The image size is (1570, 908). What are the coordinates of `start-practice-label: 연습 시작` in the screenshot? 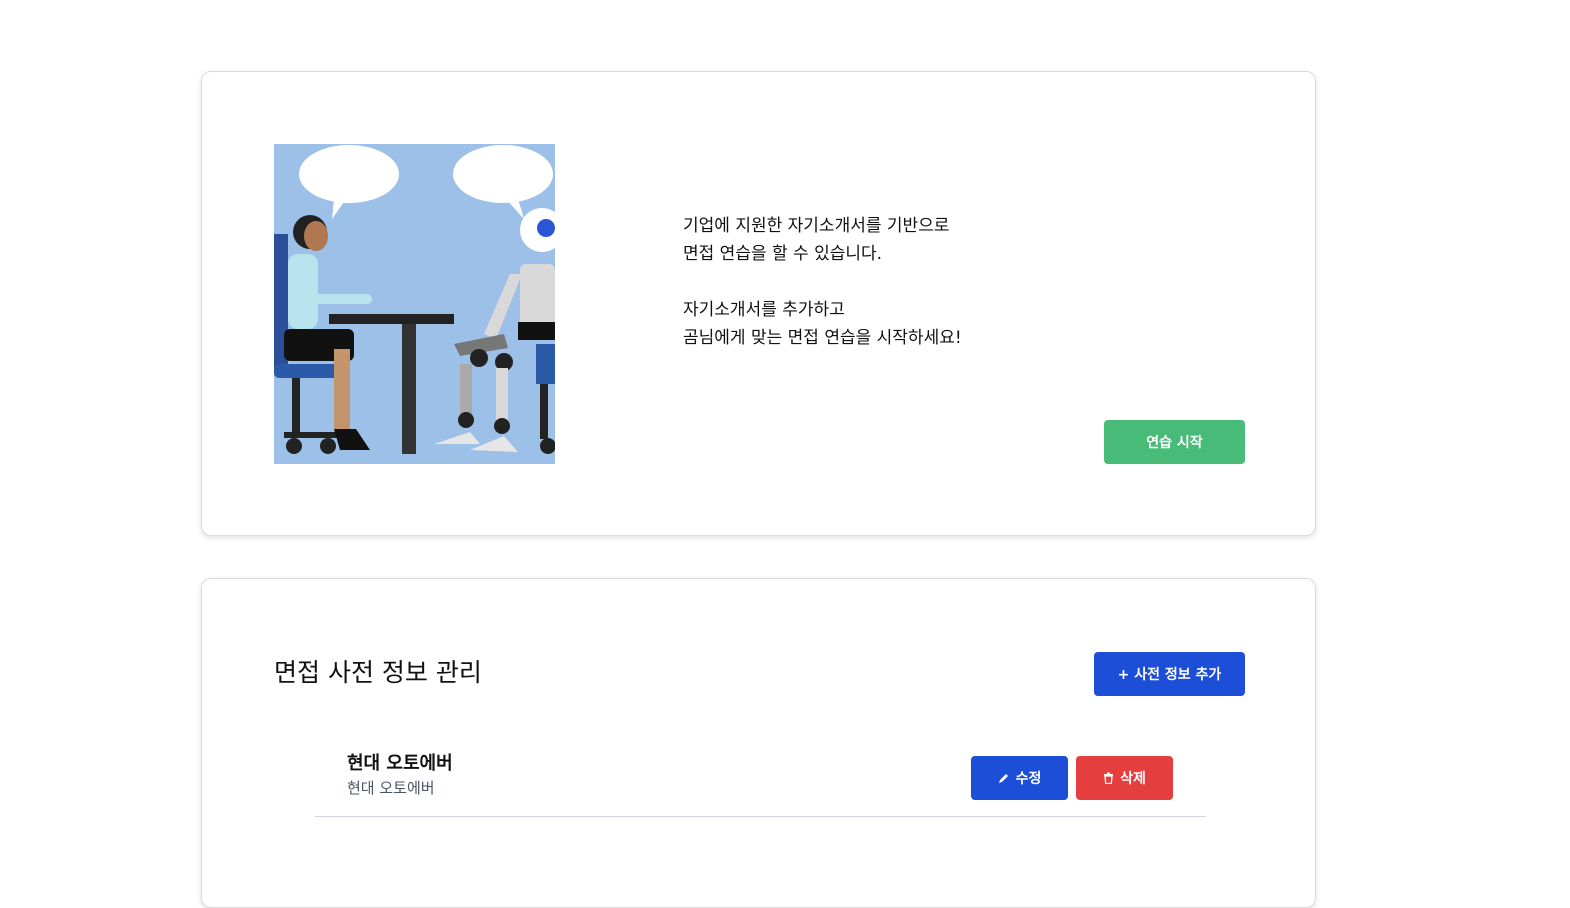 It's located at (1174, 443).